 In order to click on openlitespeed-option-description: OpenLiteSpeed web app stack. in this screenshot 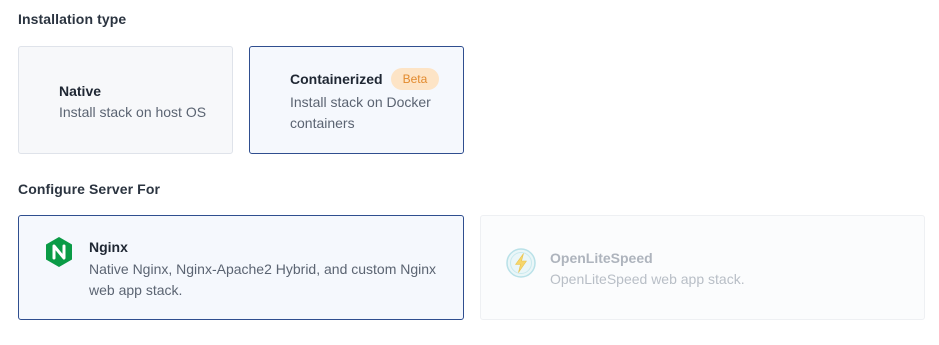, I will do `click(647, 279)`.